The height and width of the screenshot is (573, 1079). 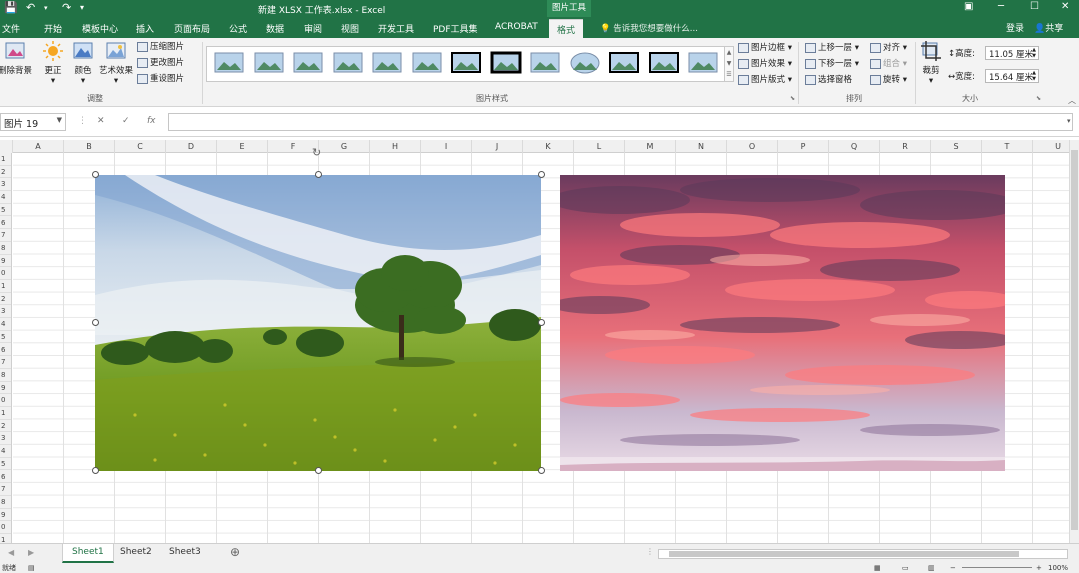 What do you see at coordinates (6, 146) in the screenshot?
I see `select-all-corner` at bounding box center [6, 146].